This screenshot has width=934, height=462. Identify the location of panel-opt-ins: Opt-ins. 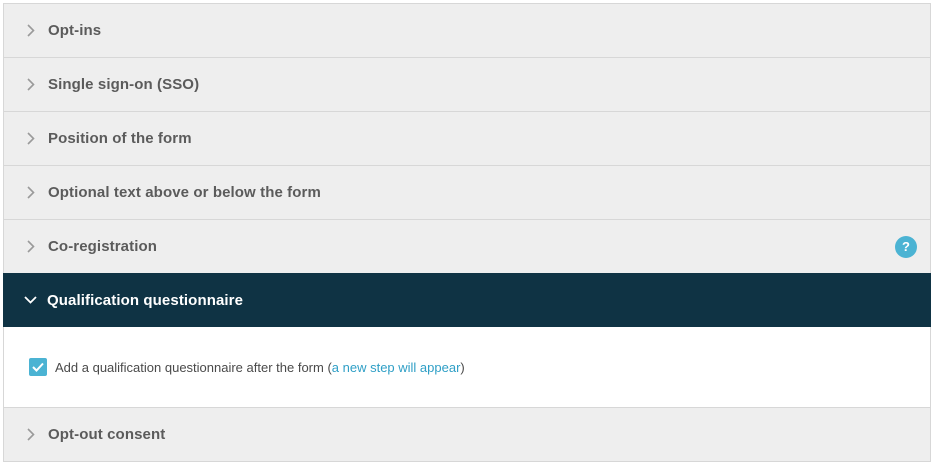
(467, 30).